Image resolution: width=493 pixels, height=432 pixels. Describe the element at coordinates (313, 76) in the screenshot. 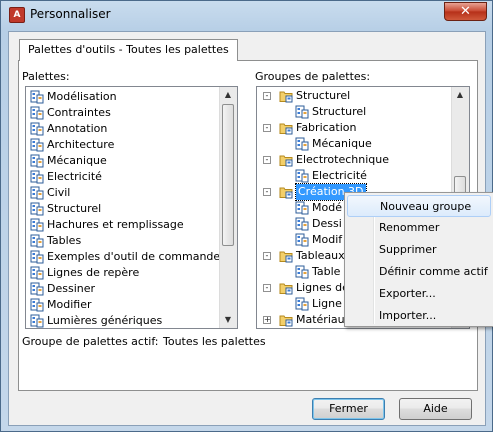

I see `palette-groups-label: Groupes de palettes:` at that location.